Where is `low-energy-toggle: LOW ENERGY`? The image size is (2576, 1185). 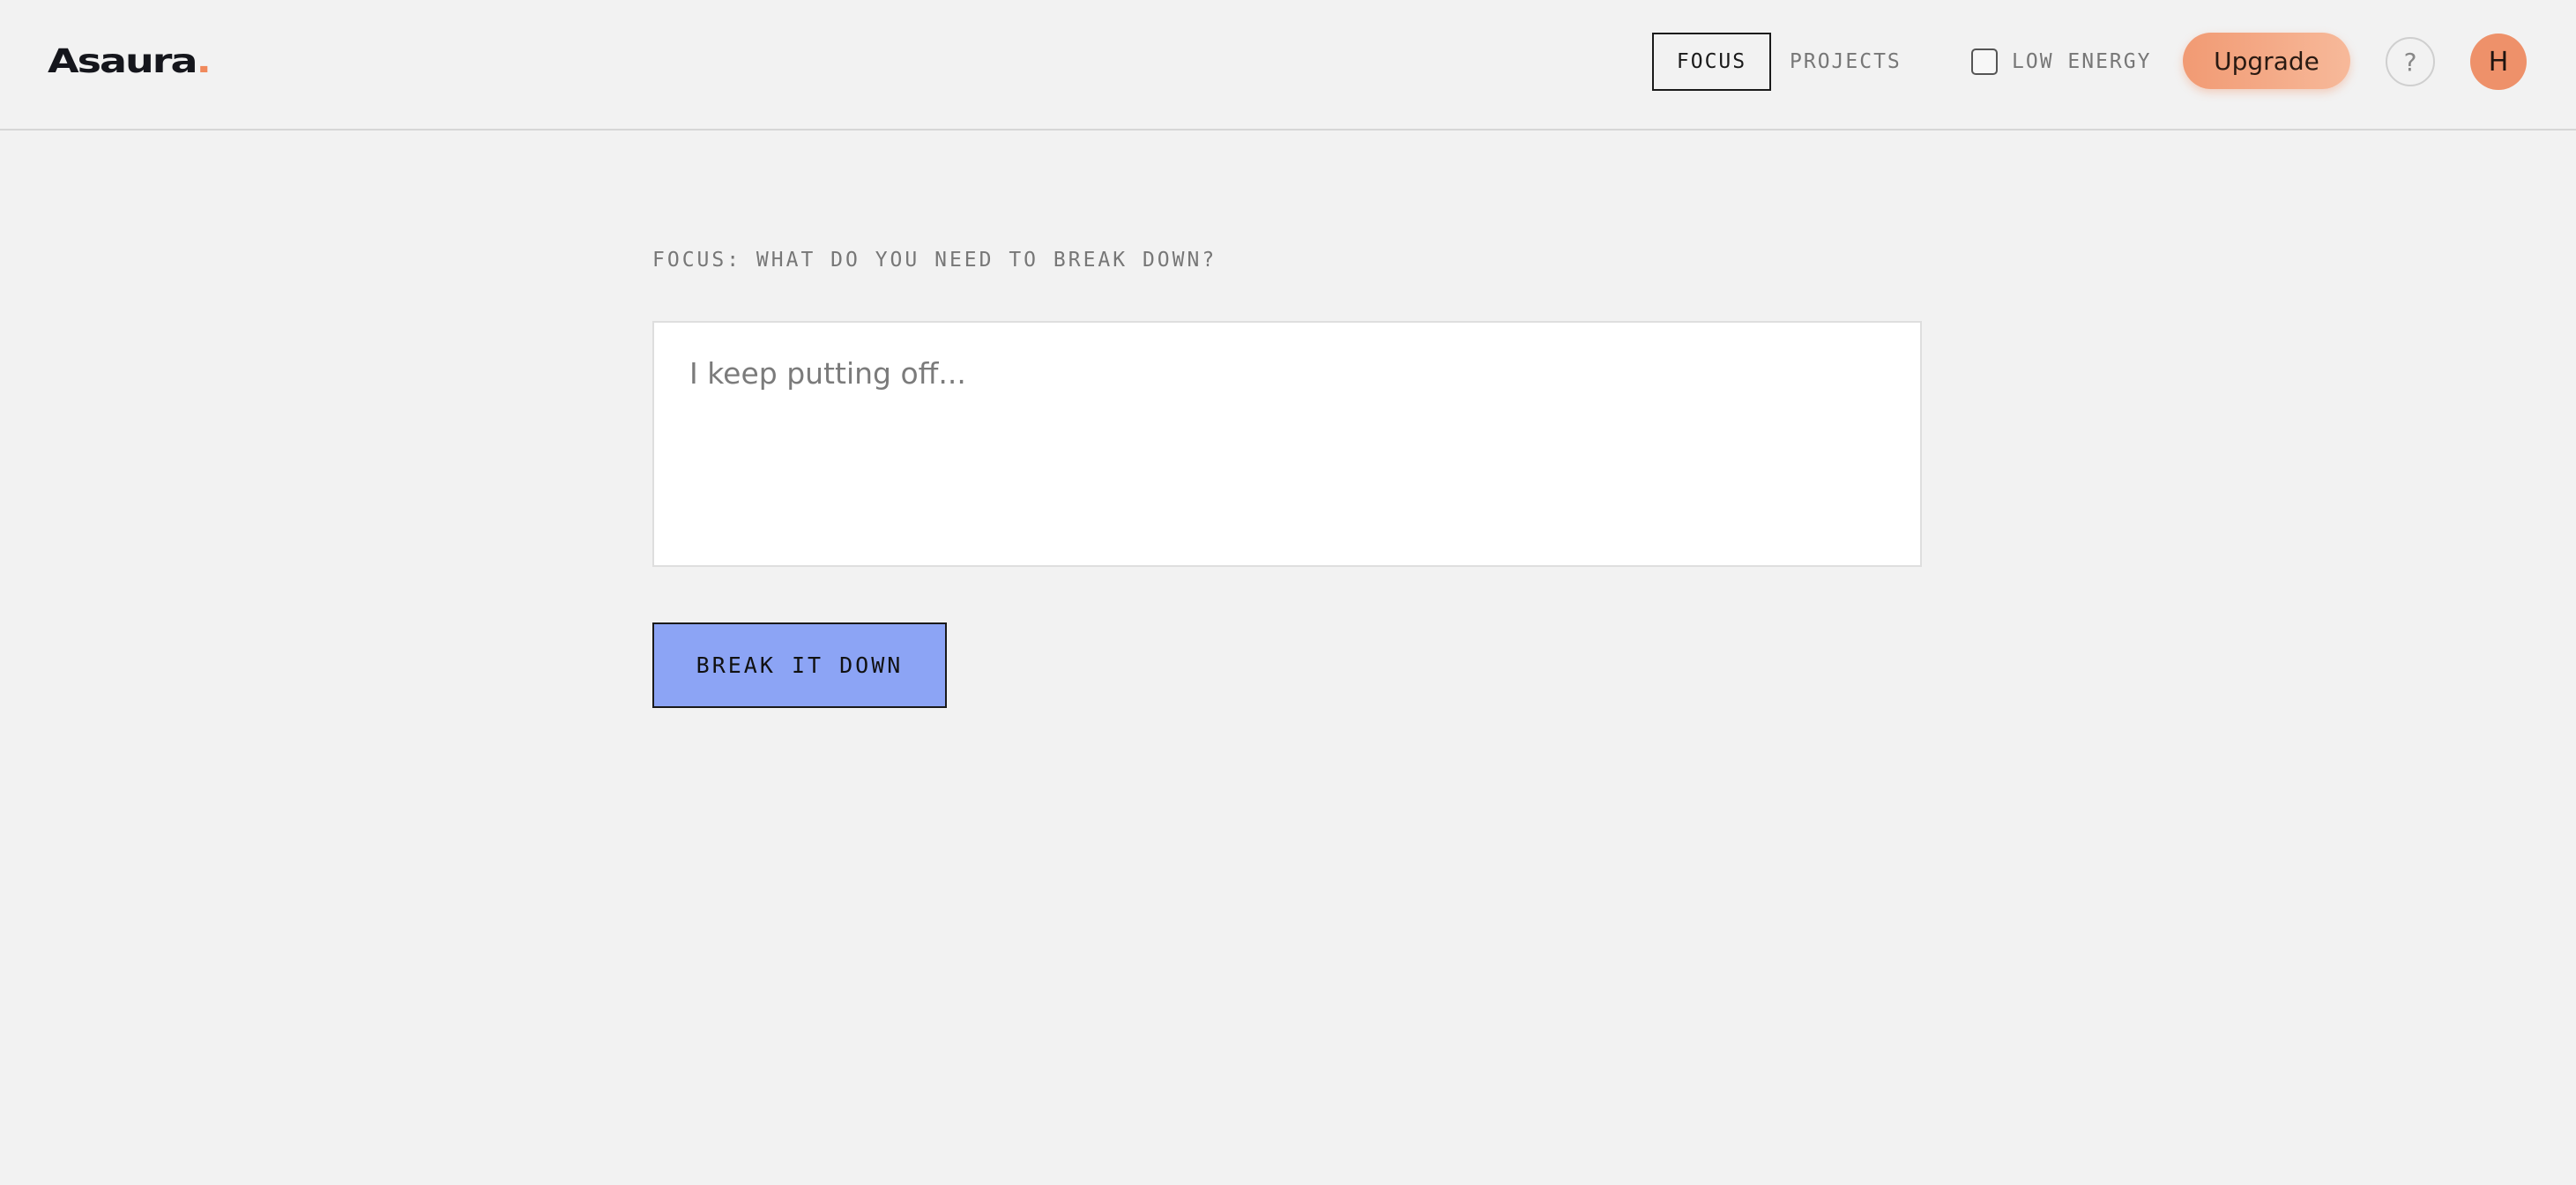 low-energy-toggle: LOW ENERGY is located at coordinates (2061, 62).